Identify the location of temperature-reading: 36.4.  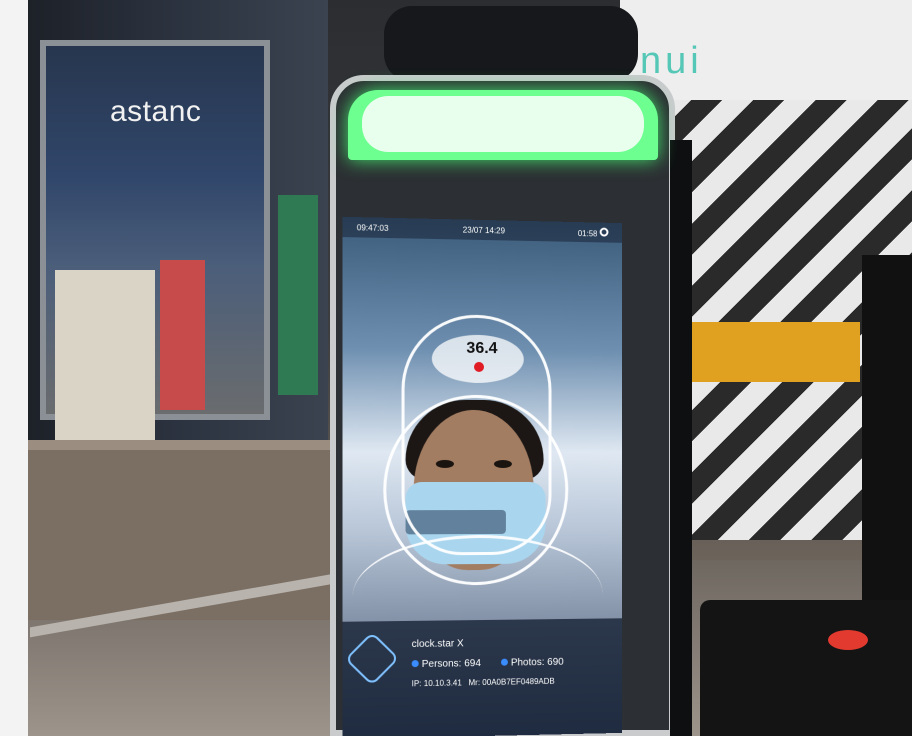
(482, 348).